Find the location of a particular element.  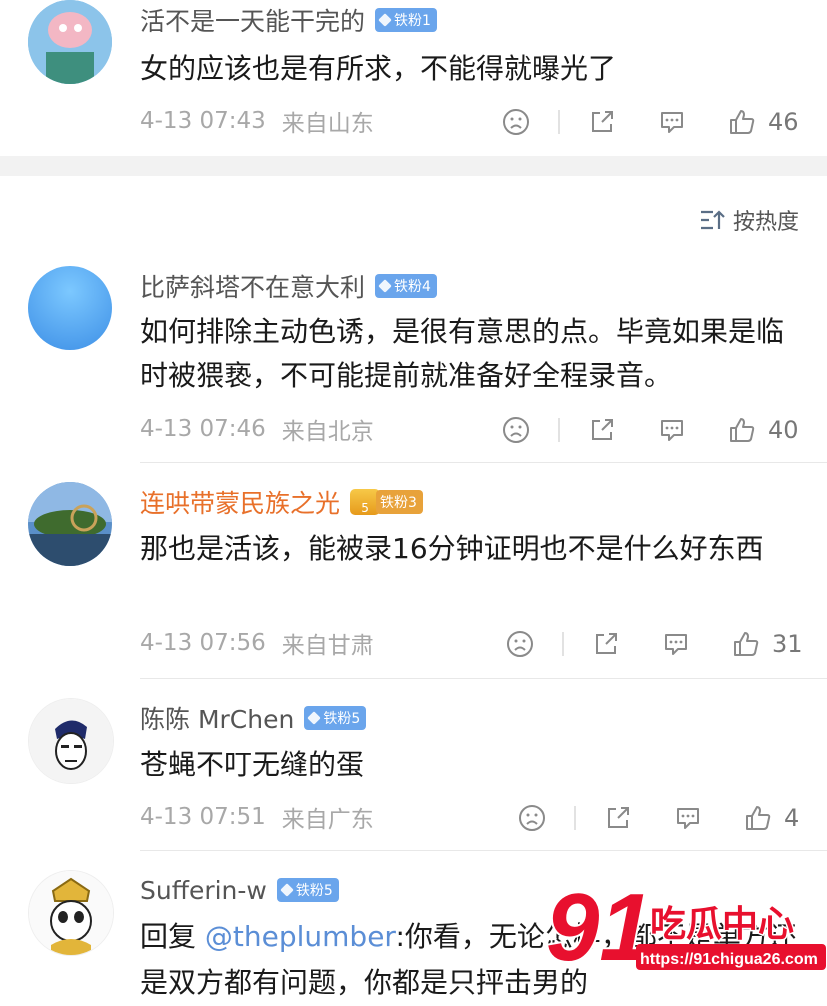

comment-meta: 4-13 07:43 来自山东 is located at coordinates (257, 121).